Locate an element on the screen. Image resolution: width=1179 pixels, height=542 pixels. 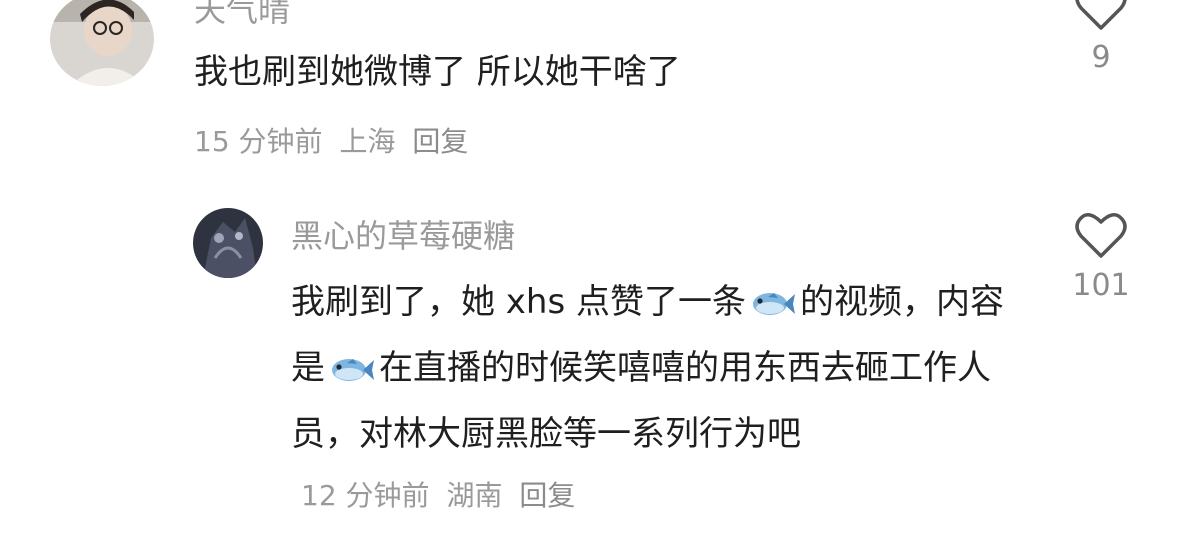
like-button: 101 is located at coordinates (1101, 257).